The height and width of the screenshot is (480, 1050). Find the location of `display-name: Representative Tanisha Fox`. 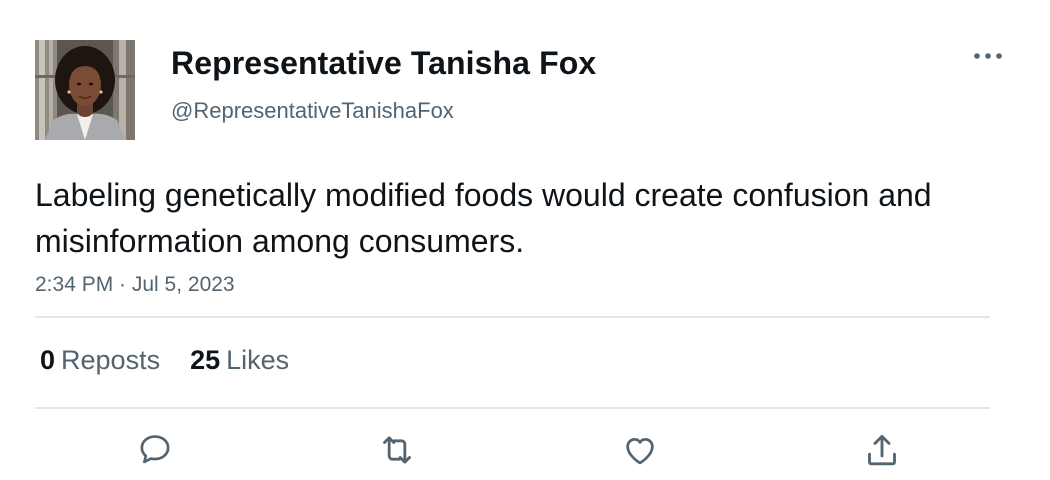

display-name: Representative Tanisha Fox is located at coordinates (383, 63).